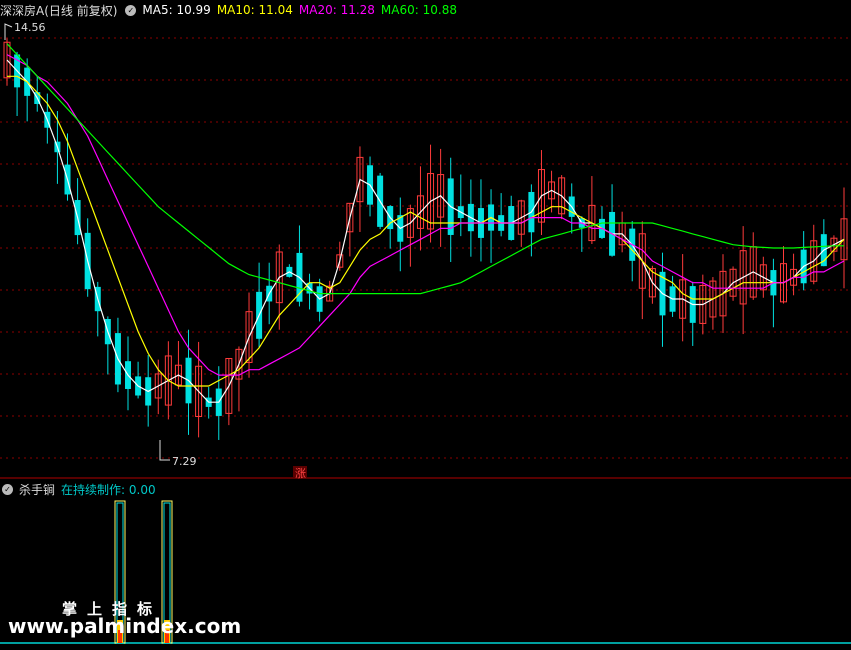  I want to click on settings-icon: ✓, so click(131, 10).